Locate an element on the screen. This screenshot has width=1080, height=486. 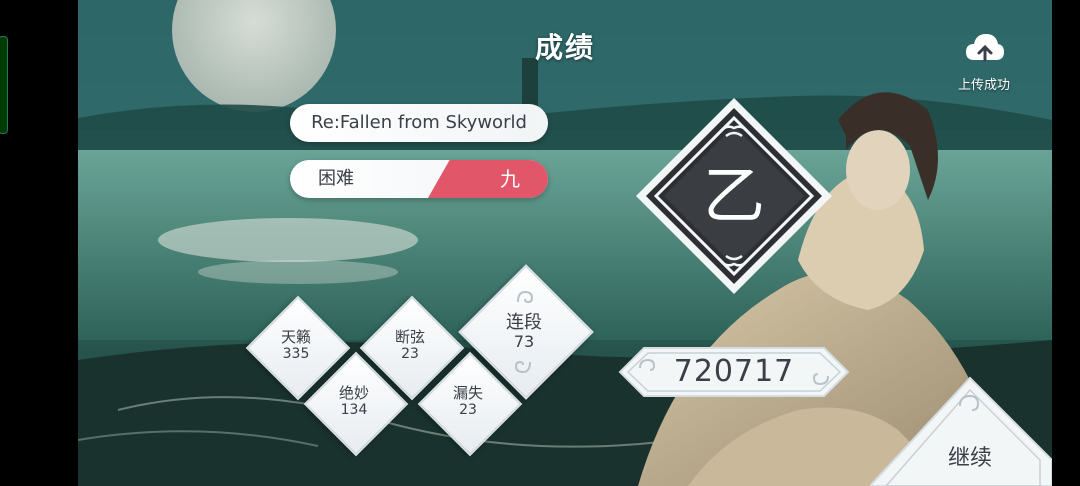
stat-value: 23 is located at coordinates (468, 410).